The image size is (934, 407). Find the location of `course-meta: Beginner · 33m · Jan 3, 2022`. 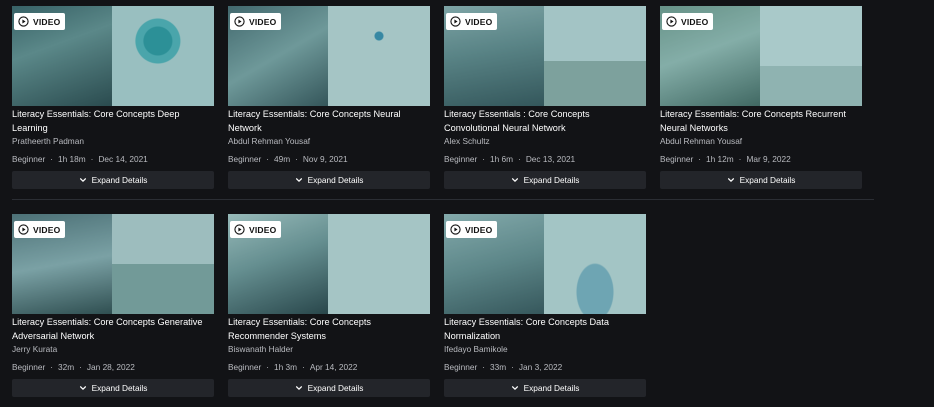

course-meta: Beginner · 33m · Jan 3, 2022 is located at coordinates (503, 367).